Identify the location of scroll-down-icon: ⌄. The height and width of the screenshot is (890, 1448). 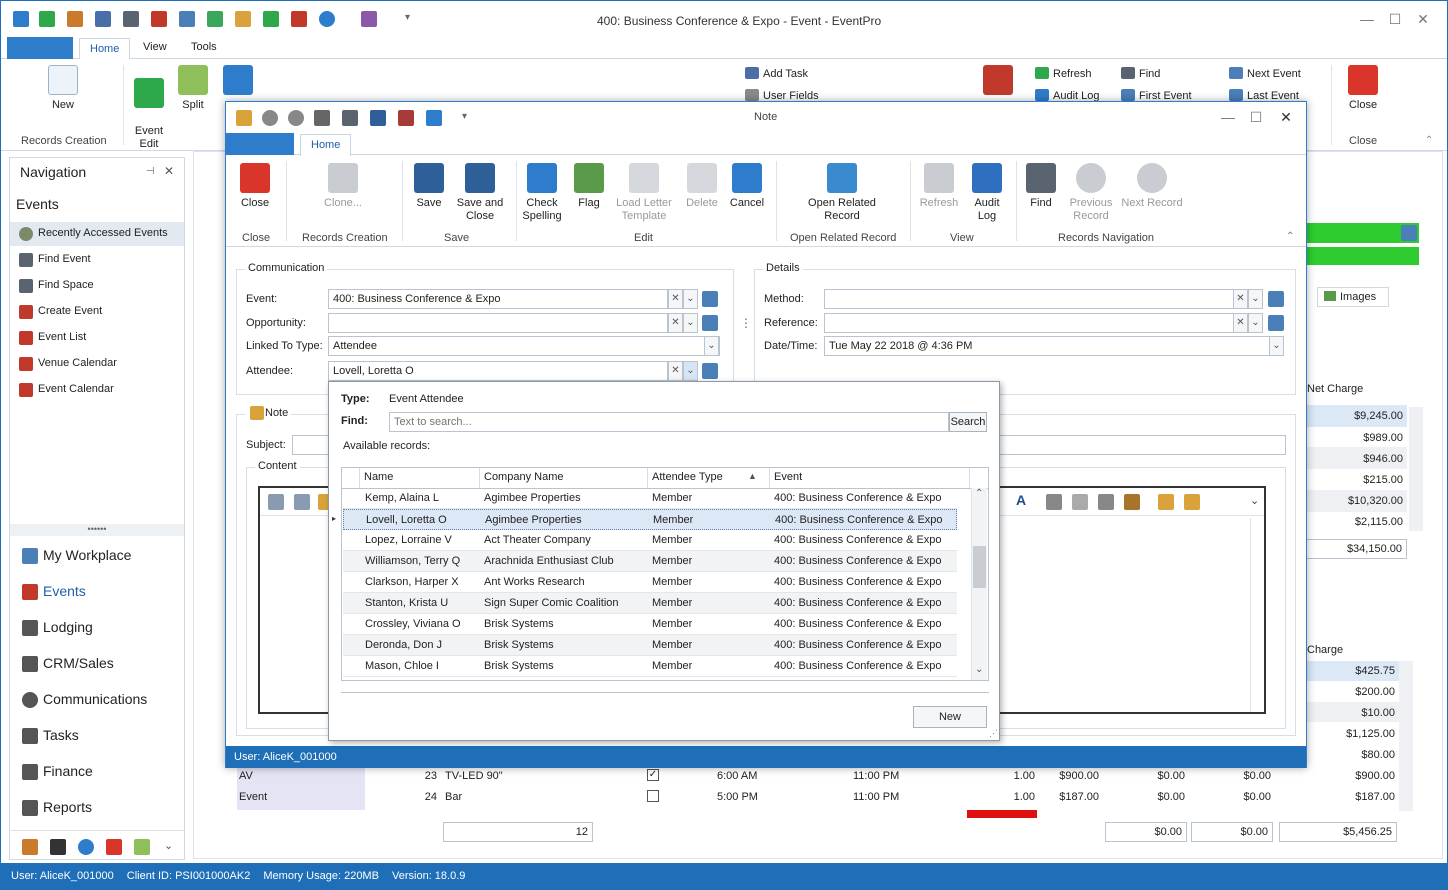
(979, 669).